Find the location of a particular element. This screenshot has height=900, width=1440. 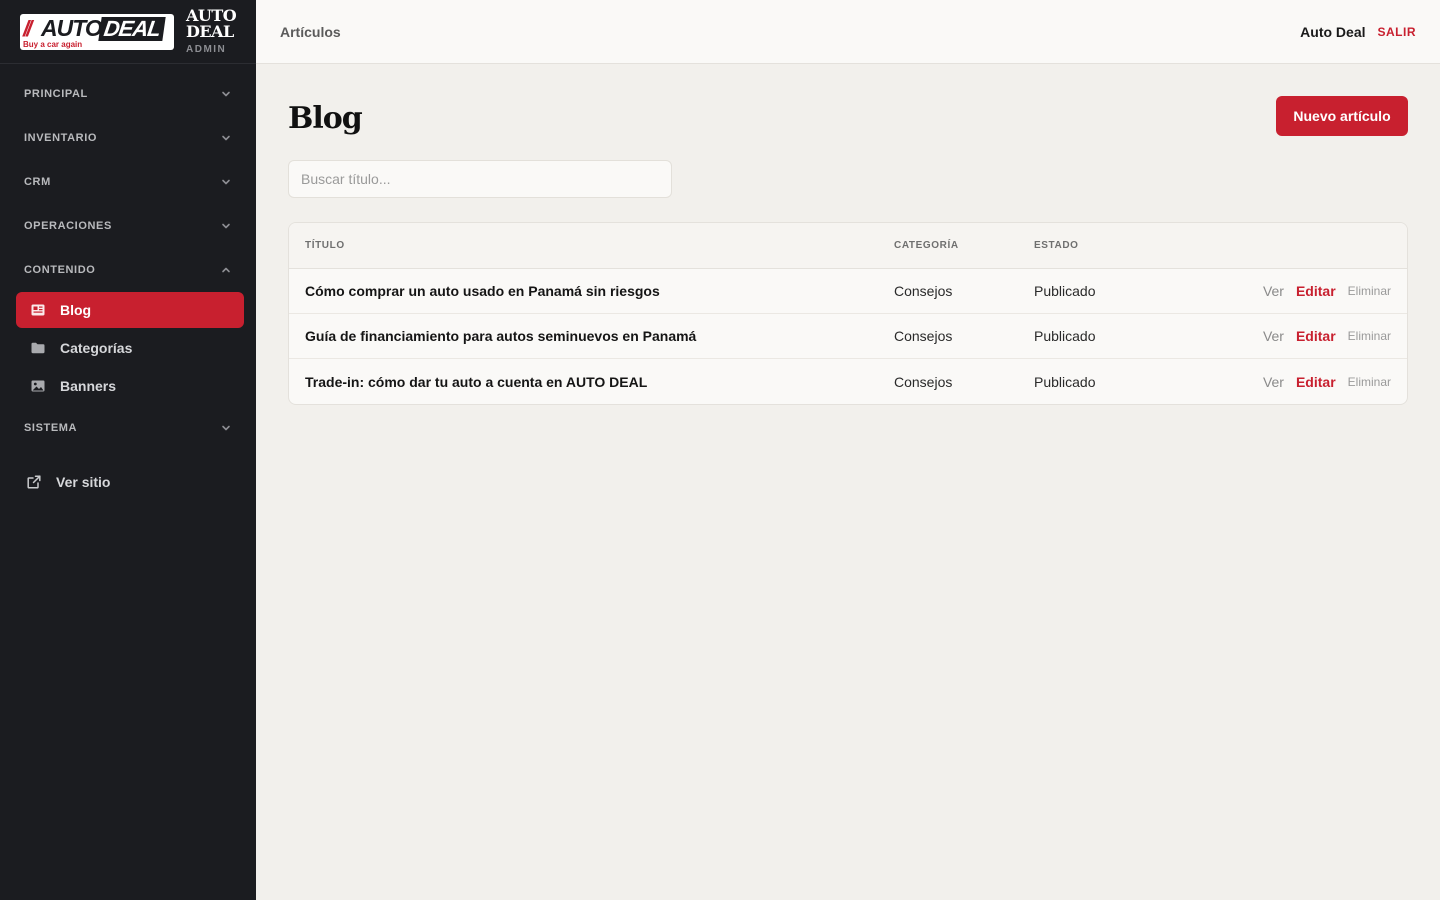

new-article-button: Nuevo artículo is located at coordinates (1342, 116).